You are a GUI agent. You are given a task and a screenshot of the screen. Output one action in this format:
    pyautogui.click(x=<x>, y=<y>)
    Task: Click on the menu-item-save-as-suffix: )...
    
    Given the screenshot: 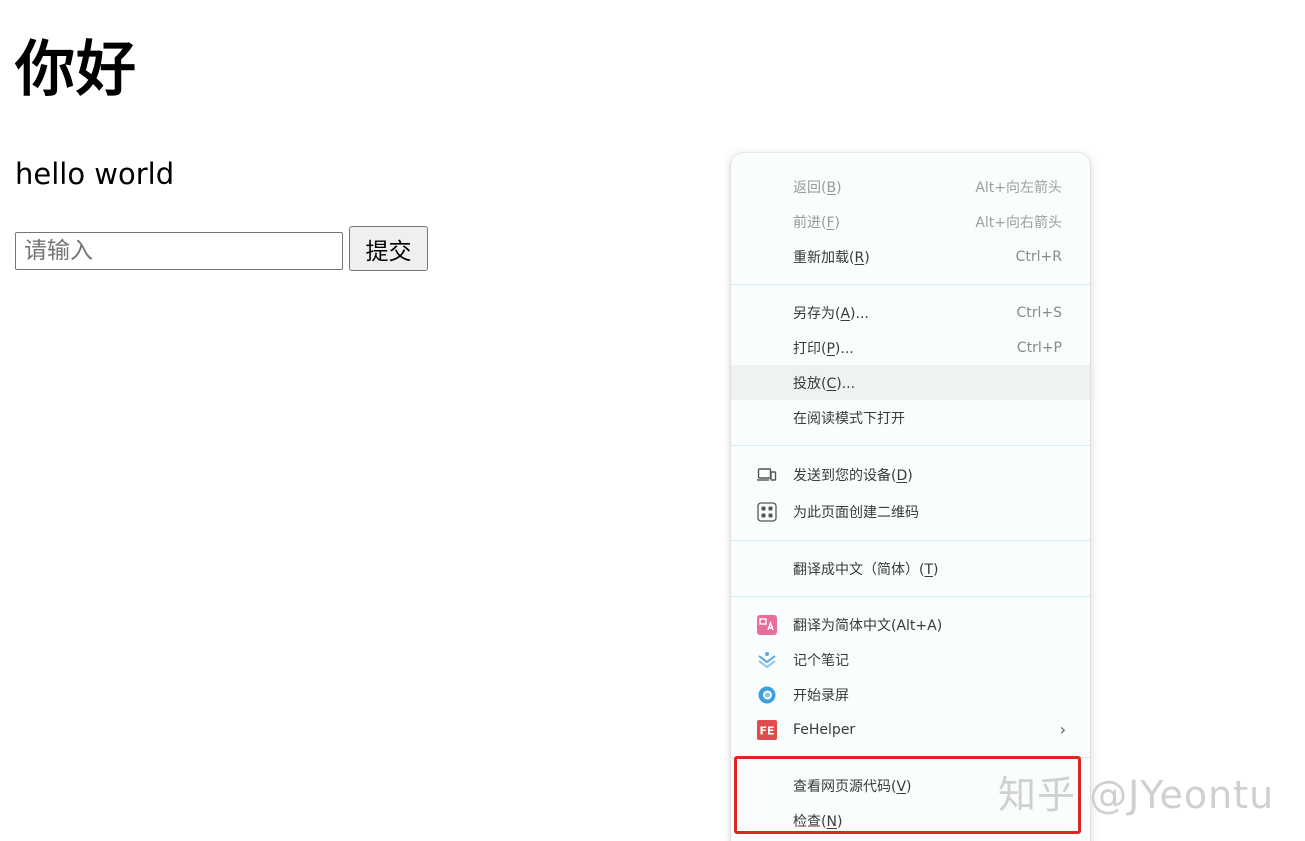 What is the action you would take?
    pyautogui.click(x=859, y=313)
    